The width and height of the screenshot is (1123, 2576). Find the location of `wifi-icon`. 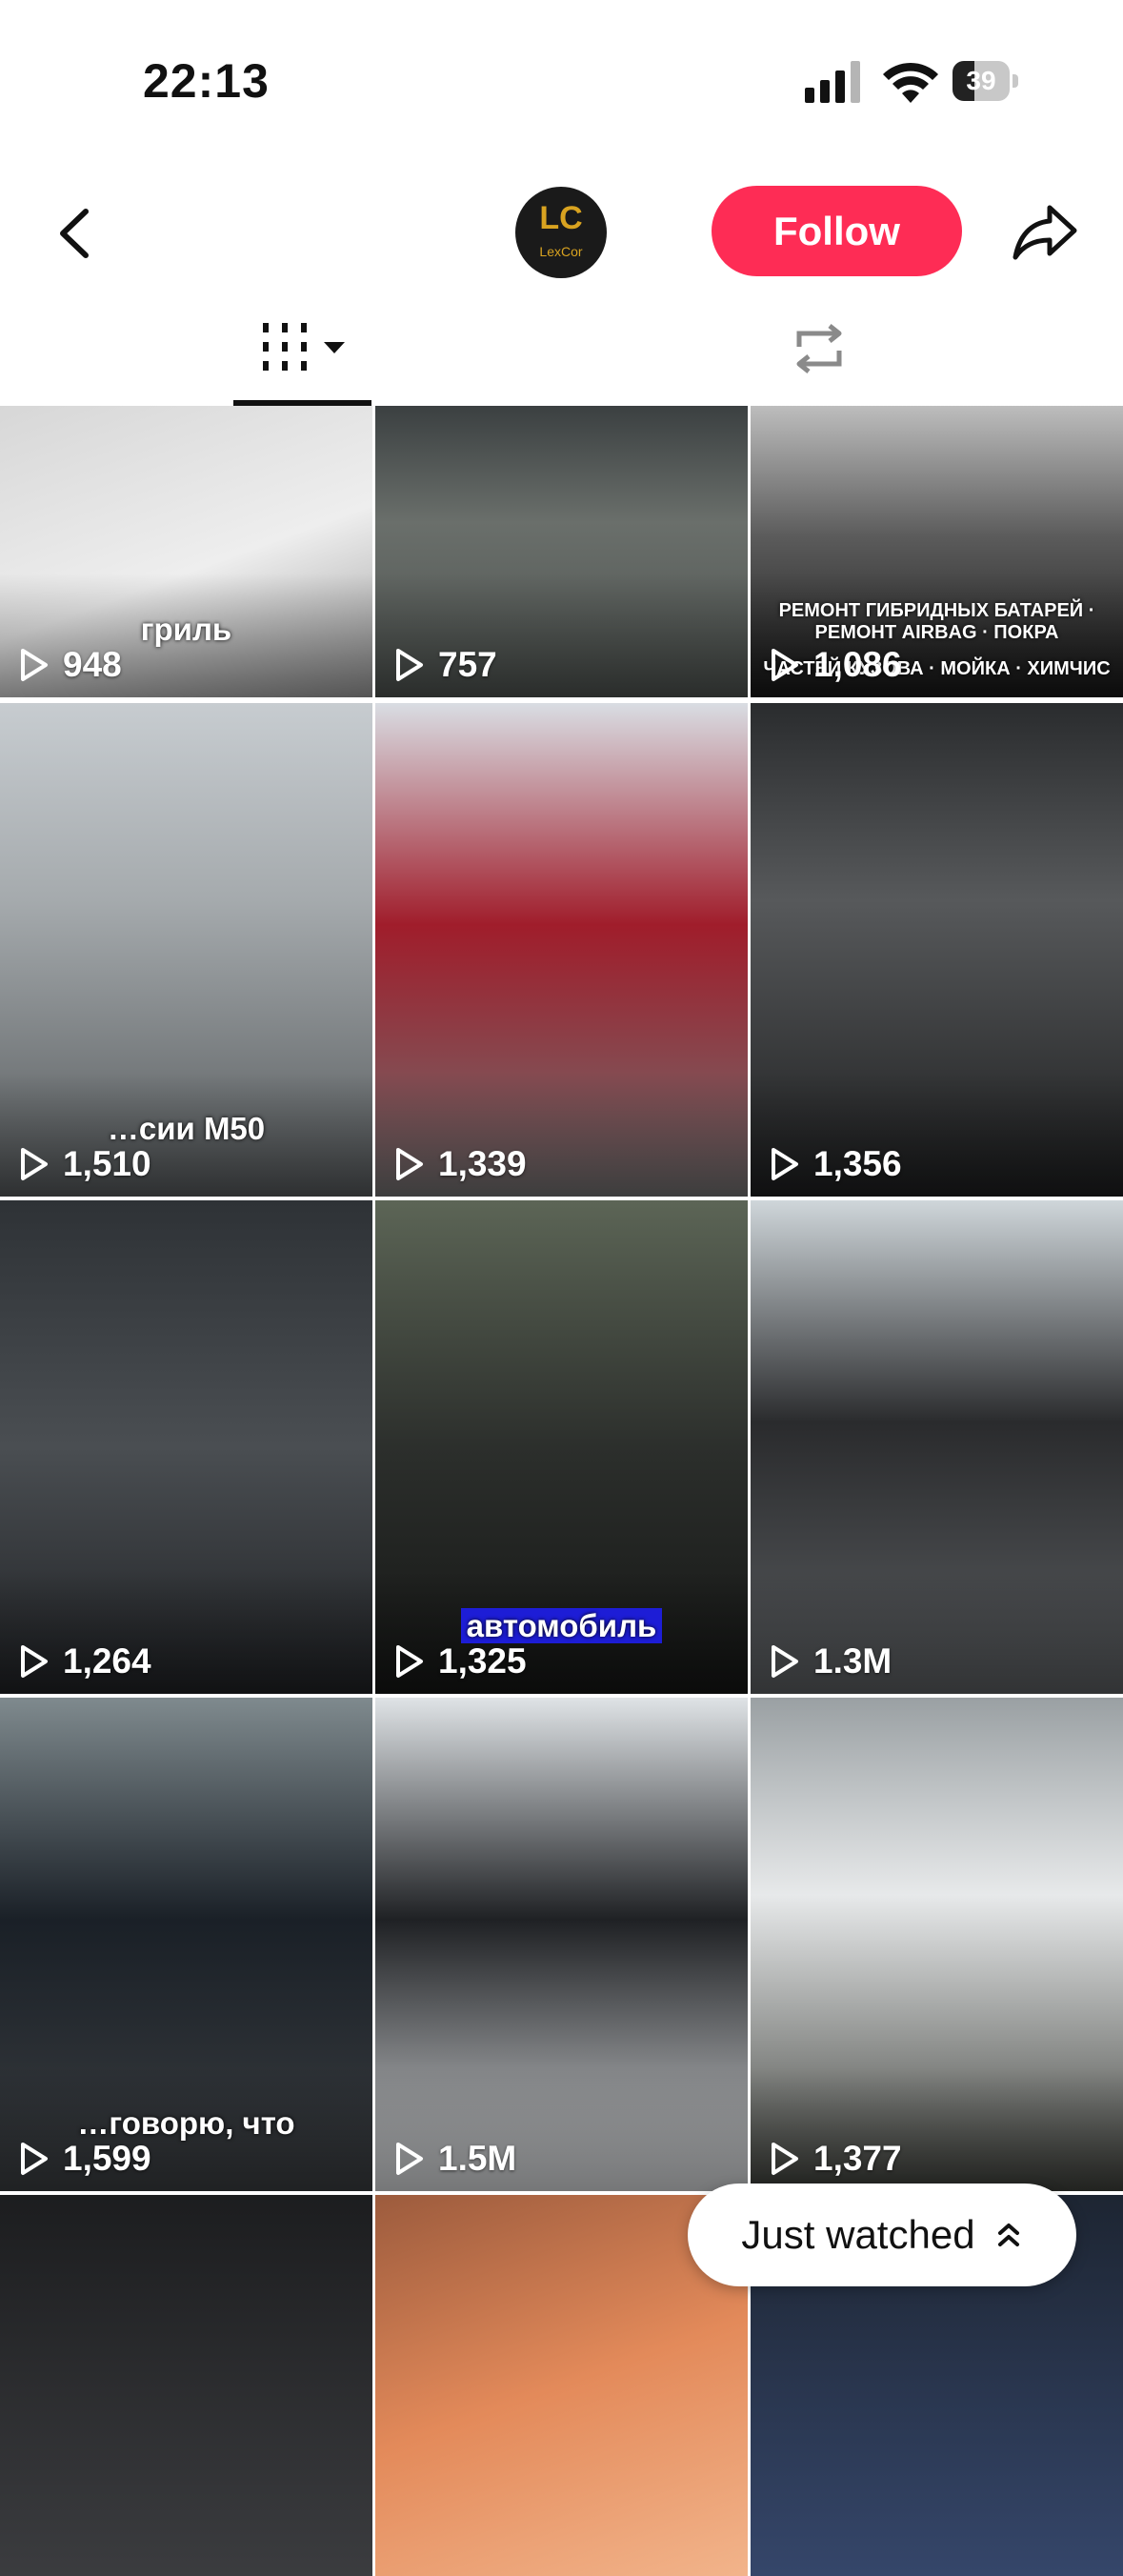

wifi-icon is located at coordinates (910, 83).